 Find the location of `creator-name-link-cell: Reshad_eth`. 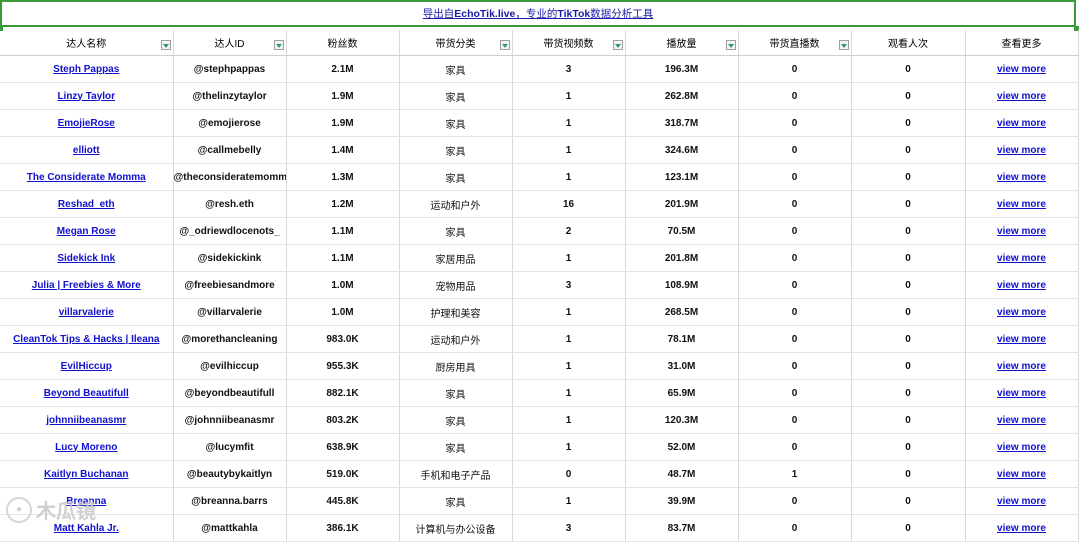

creator-name-link-cell: Reshad_eth is located at coordinates (87, 204).